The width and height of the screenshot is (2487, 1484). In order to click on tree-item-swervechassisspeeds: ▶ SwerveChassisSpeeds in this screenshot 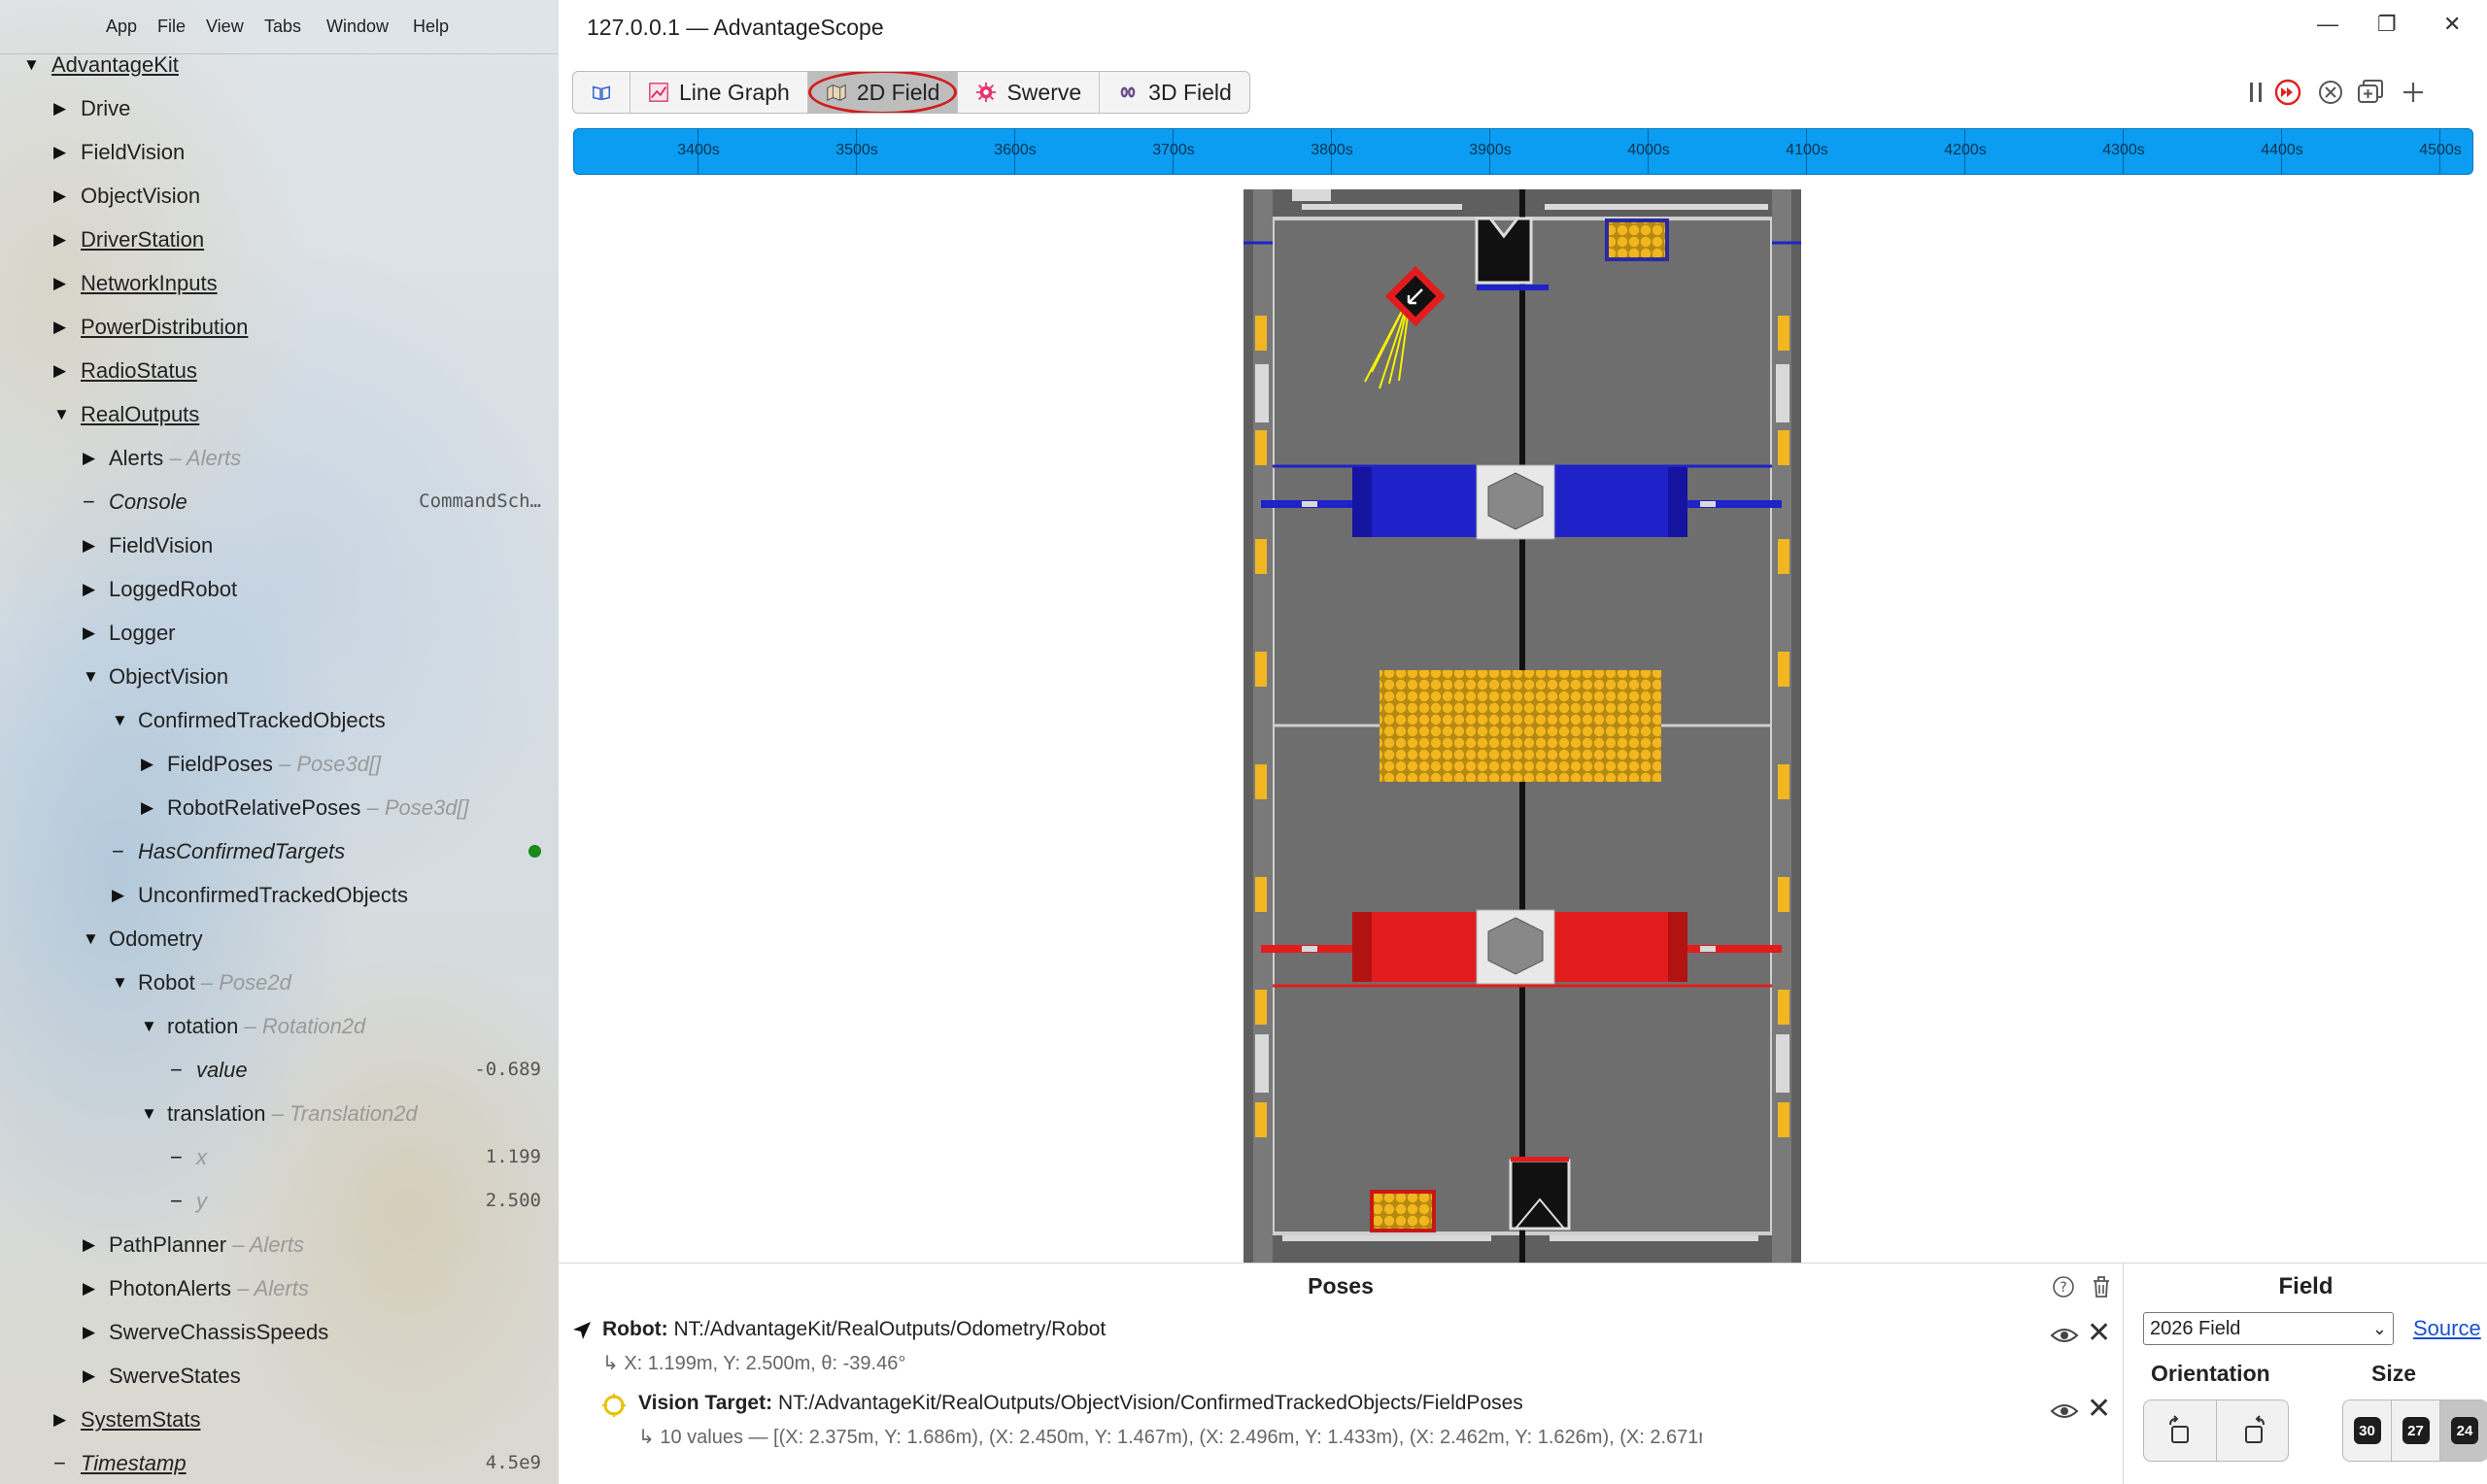, I will do `click(279, 1332)`.